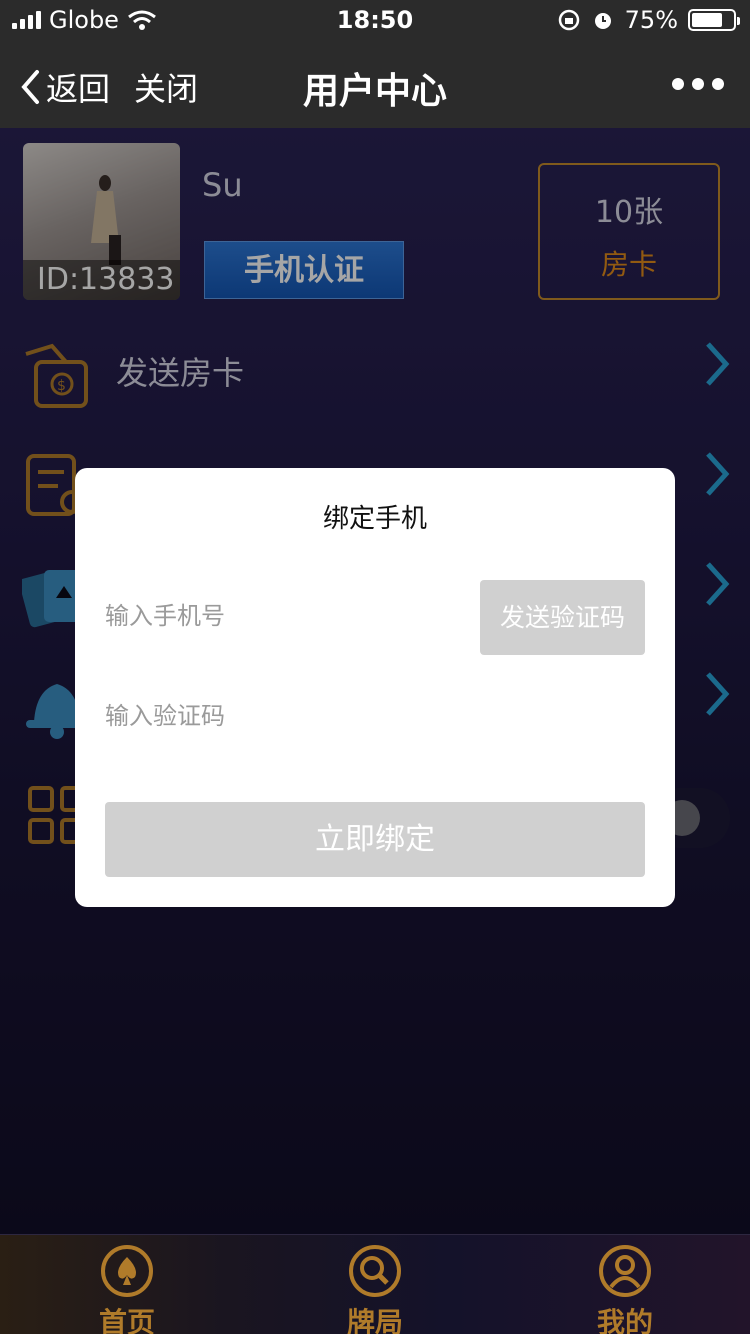 The height and width of the screenshot is (1334, 750). I want to click on bottom-tab-bar: 首页 牌局 我的, so click(375, 1284).